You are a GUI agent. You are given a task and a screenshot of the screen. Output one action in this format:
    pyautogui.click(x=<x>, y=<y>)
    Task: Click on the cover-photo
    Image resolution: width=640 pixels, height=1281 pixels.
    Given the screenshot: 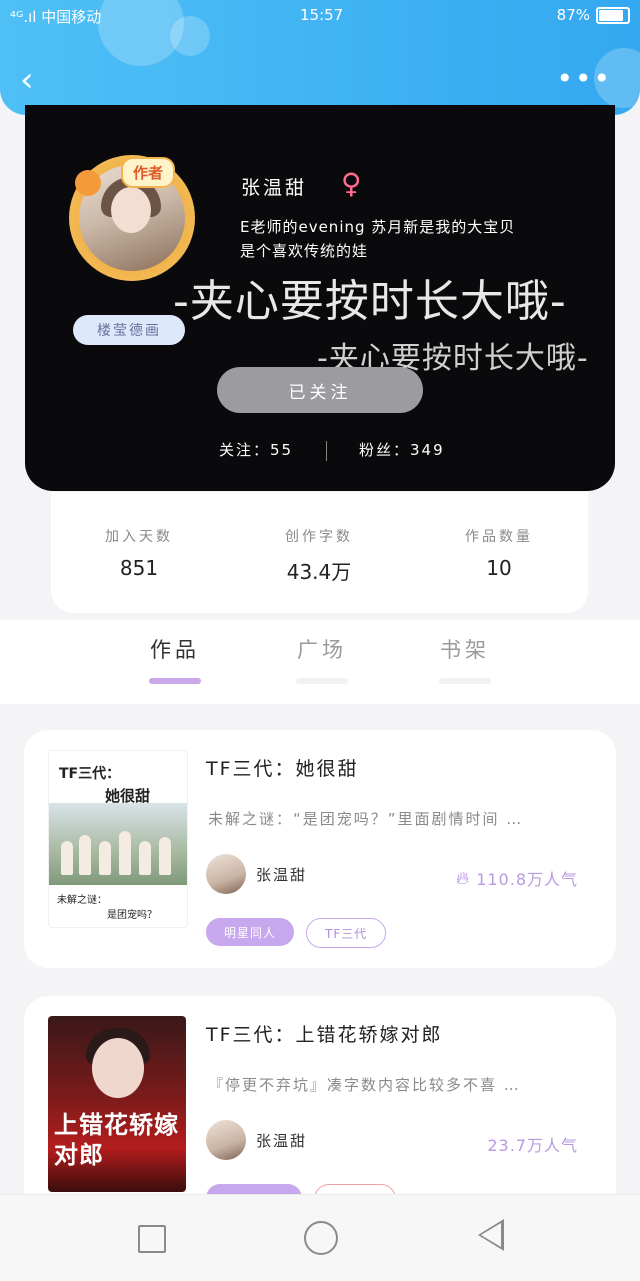 What is the action you would take?
    pyautogui.click(x=118, y=844)
    